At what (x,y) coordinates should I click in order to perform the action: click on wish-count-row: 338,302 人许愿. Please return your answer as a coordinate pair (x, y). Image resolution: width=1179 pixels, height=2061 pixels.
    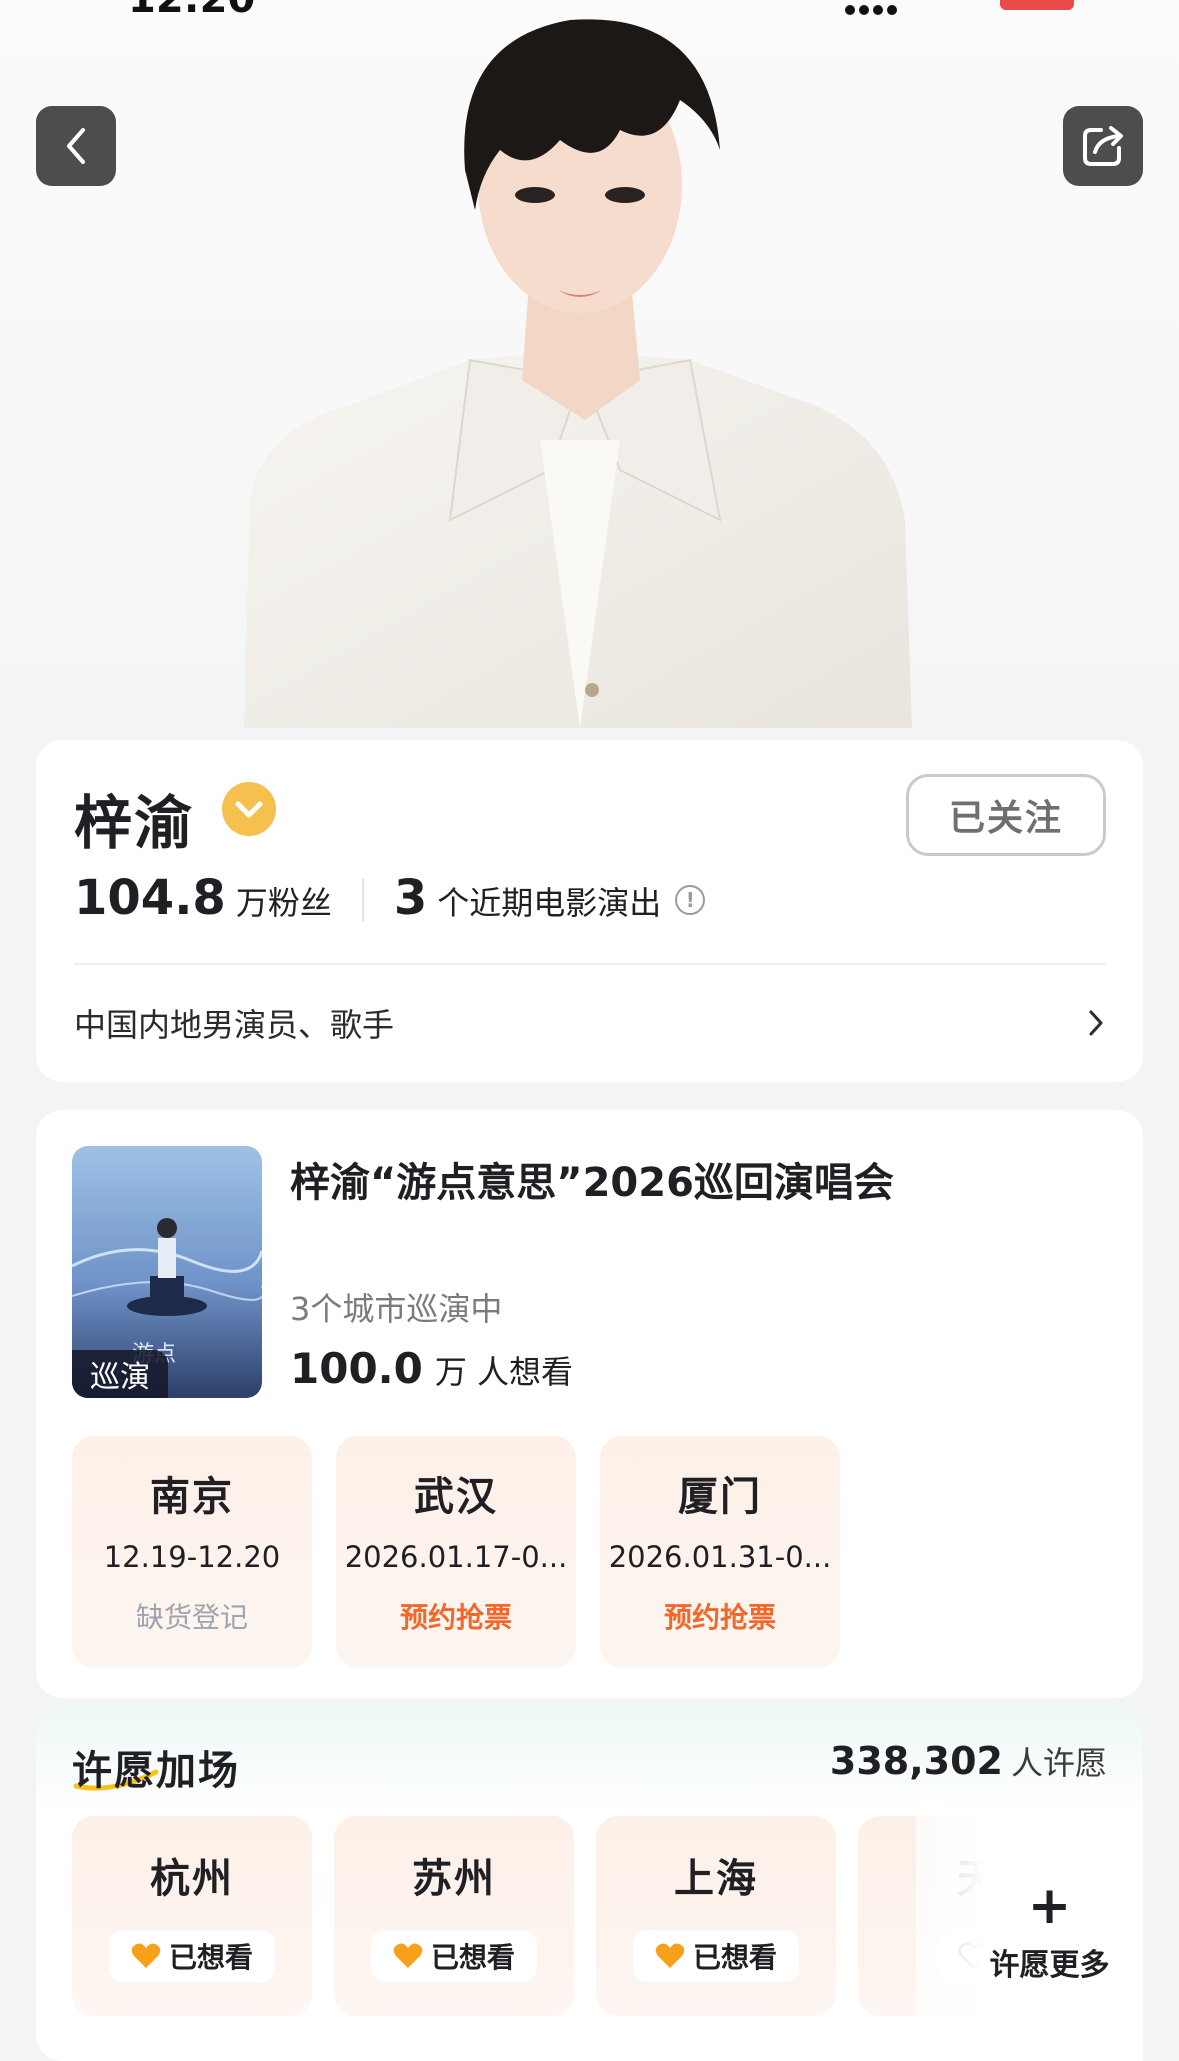
    Looking at the image, I should click on (968, 1761).